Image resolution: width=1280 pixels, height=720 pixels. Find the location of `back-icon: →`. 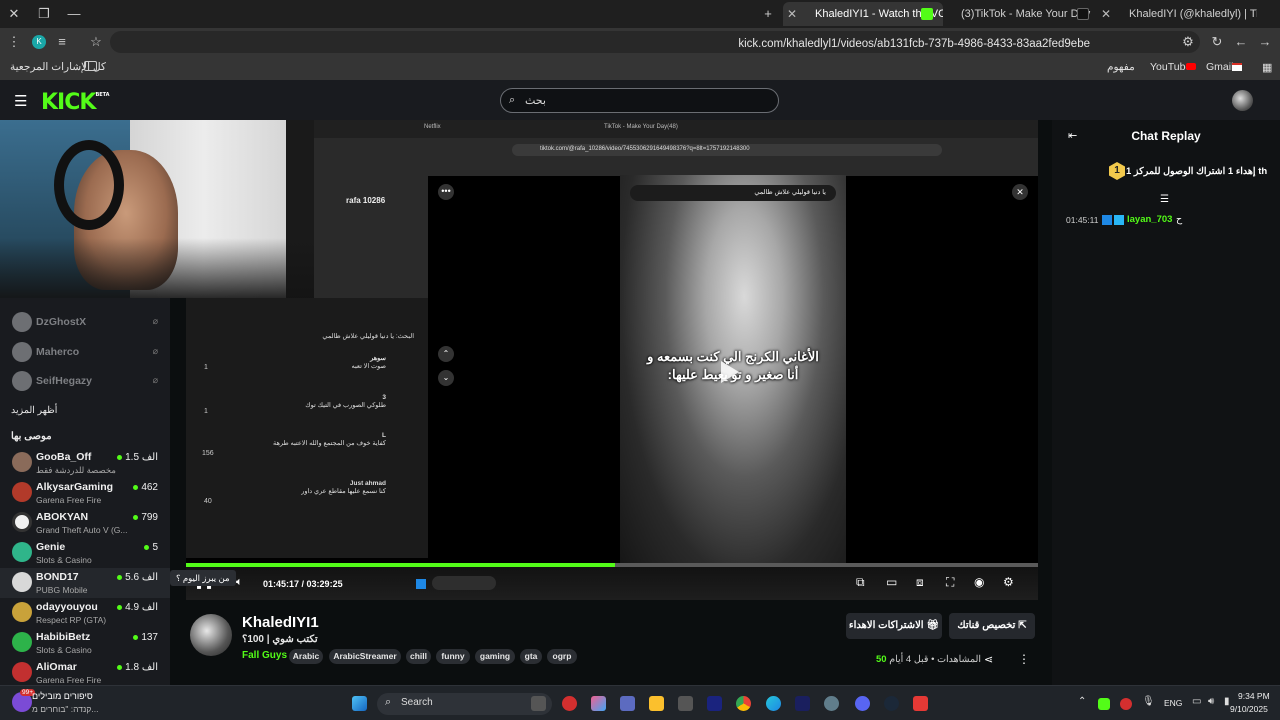

back-icon: → is located at coordinates (1265, 42).